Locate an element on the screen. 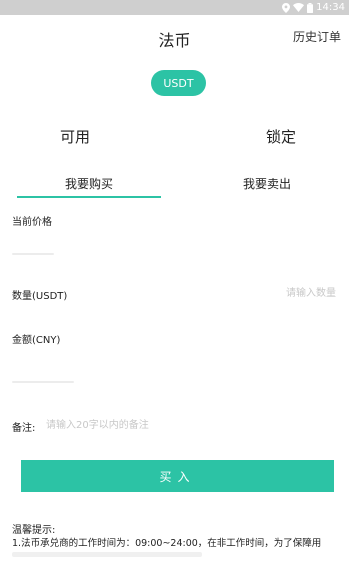 This screenshot has height=585, width=349. active-tab-indicator is located at coordinates (89, 197).